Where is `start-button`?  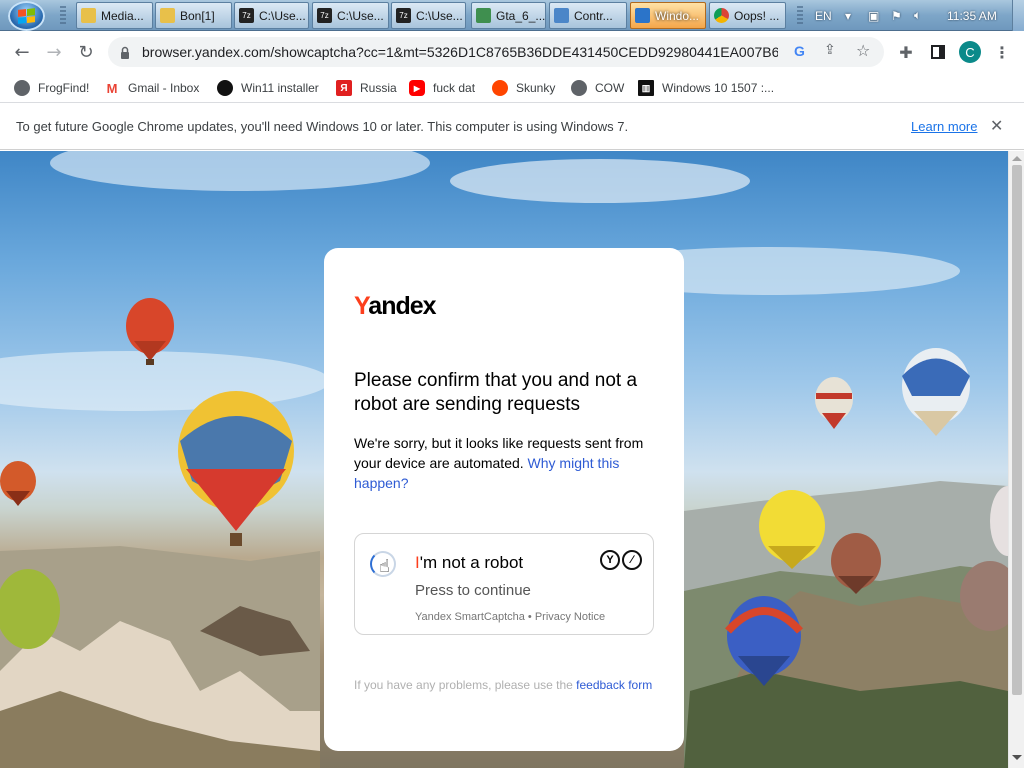
start-button is located at coordinates (26, 16).